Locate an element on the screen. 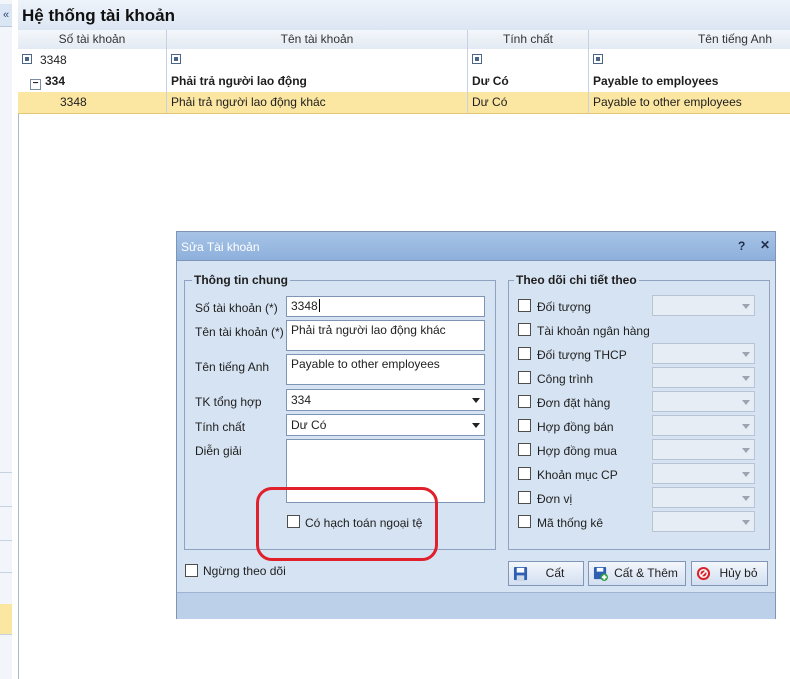 The image size is (790, 679). group-english-name: Payable to employees is located at coordinates (656, 81).